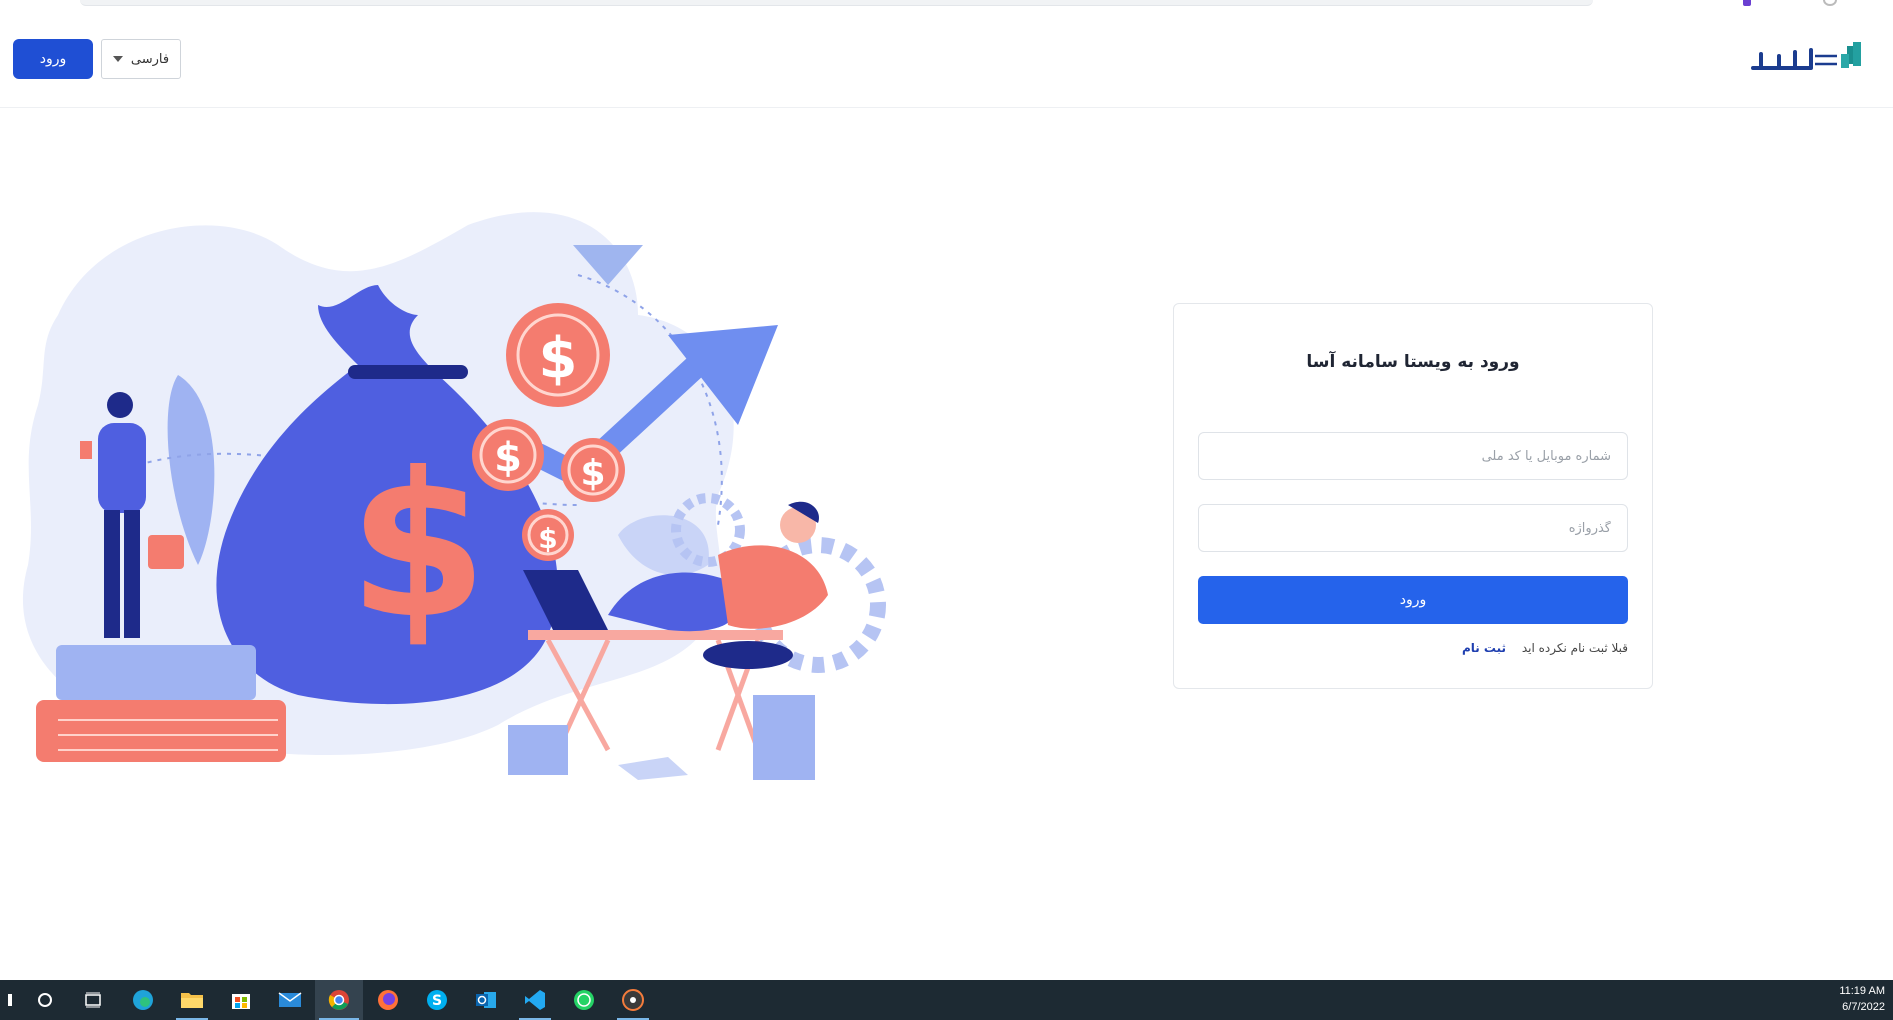  I want to click on browser-address-bar-remnant, so click(946, 6).